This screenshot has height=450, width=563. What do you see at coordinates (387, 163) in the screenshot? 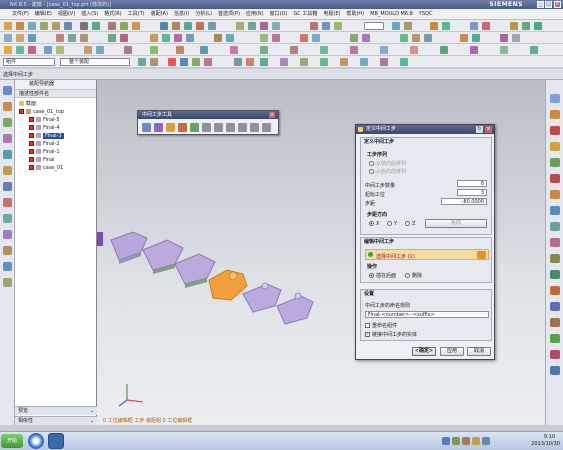
I see `sequence-option-1: 从前向后排列` at bounding box center [387, 163].